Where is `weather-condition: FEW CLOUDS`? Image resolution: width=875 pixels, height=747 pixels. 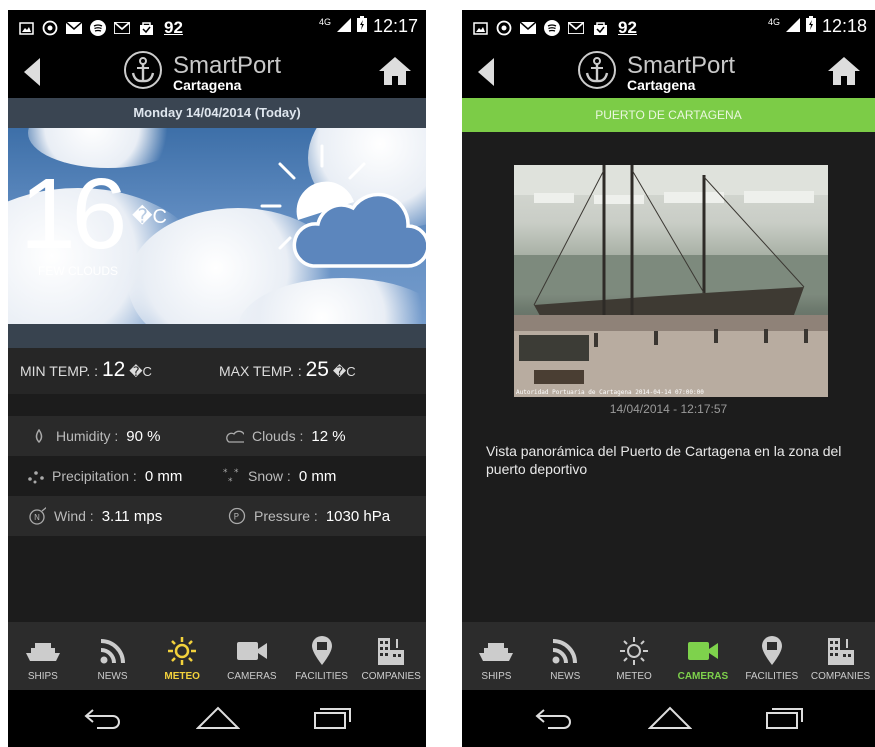
weather-condition: FEW CLOUDS is located at coordinates (78, 271).